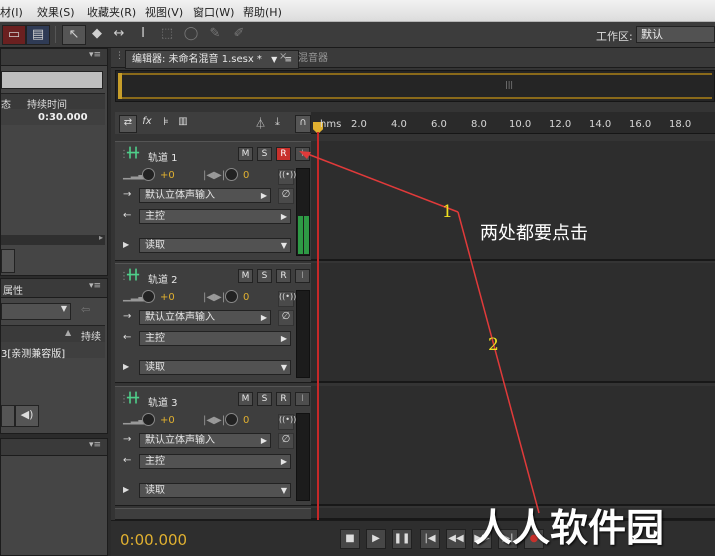 The image size is (715, 556). What do you see at coordinates (91, 335) in the screenshot?
I see `col-duration: 持续` at bounding box center [91, 335].